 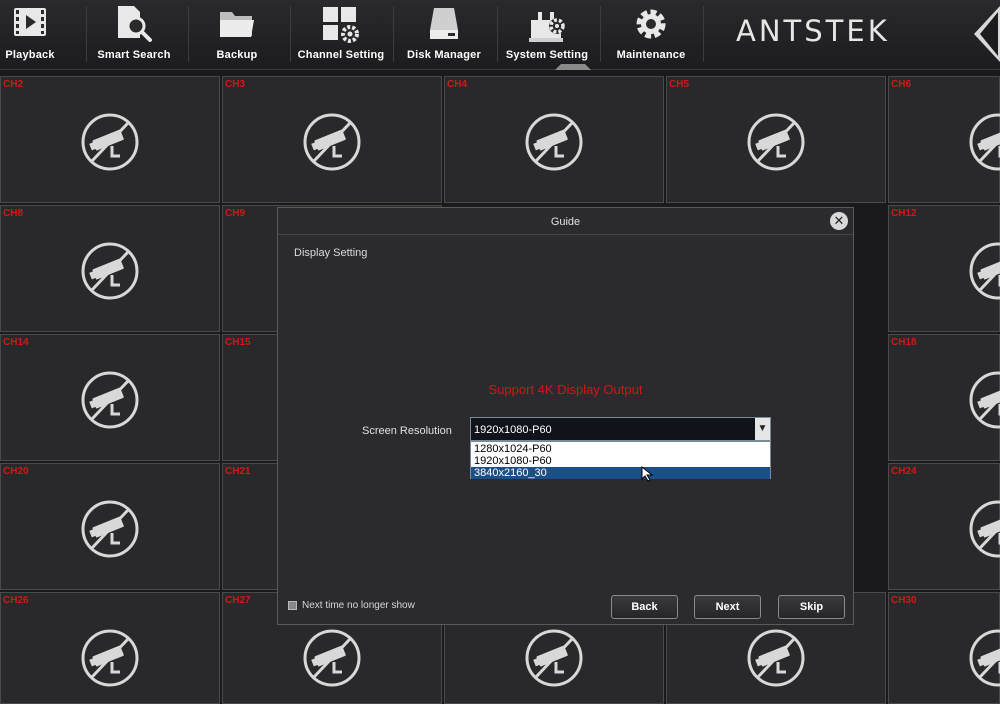 I want to click on channel-label: CH9, so click(x=235, y=213).